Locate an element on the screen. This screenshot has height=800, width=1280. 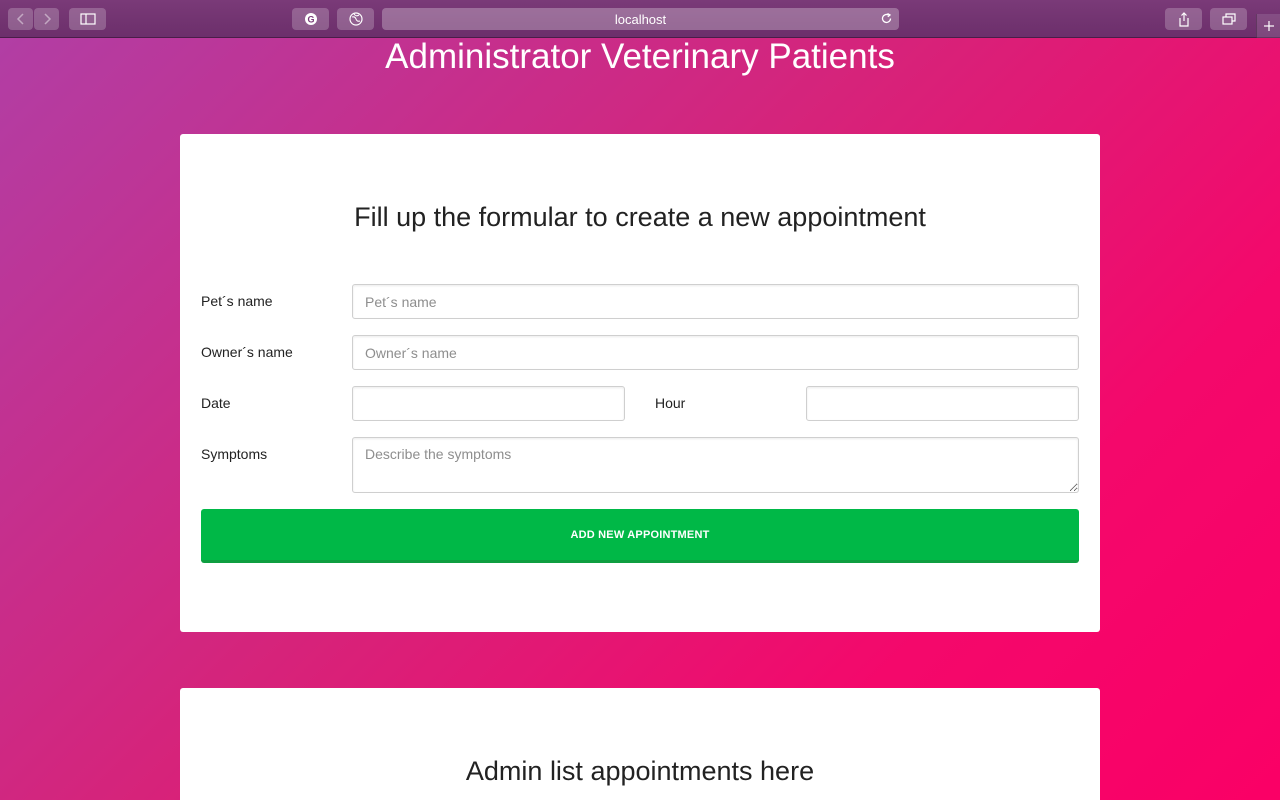
date-input is located at coordinates (488, 403).